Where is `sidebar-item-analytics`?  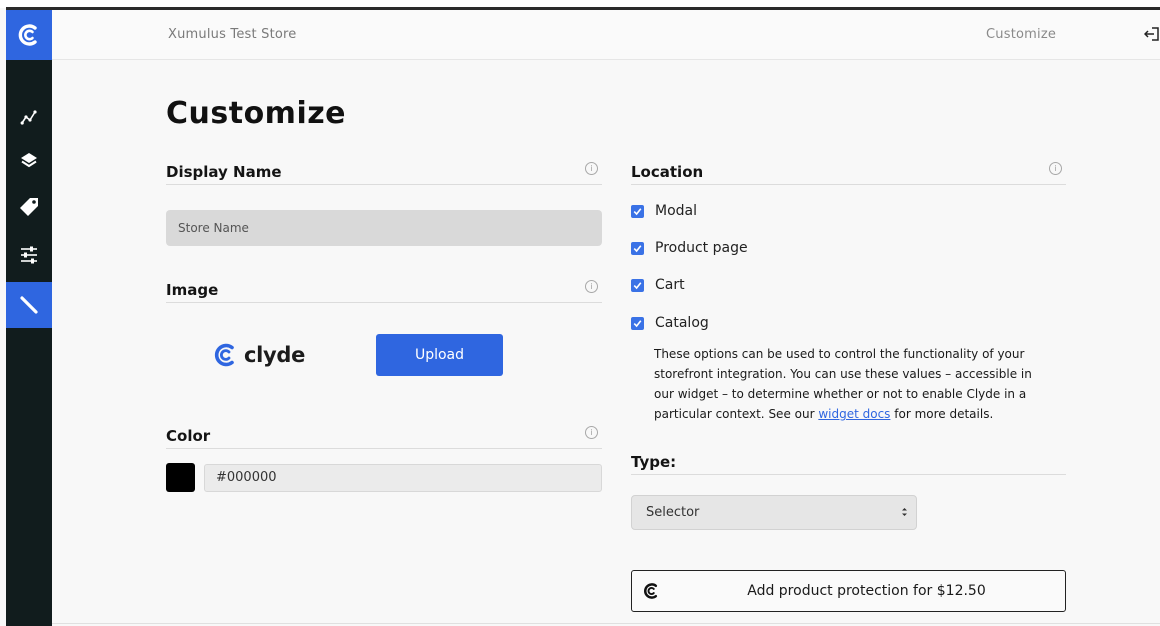 sidebar-item-analytics is located at coordinates (29, 117).